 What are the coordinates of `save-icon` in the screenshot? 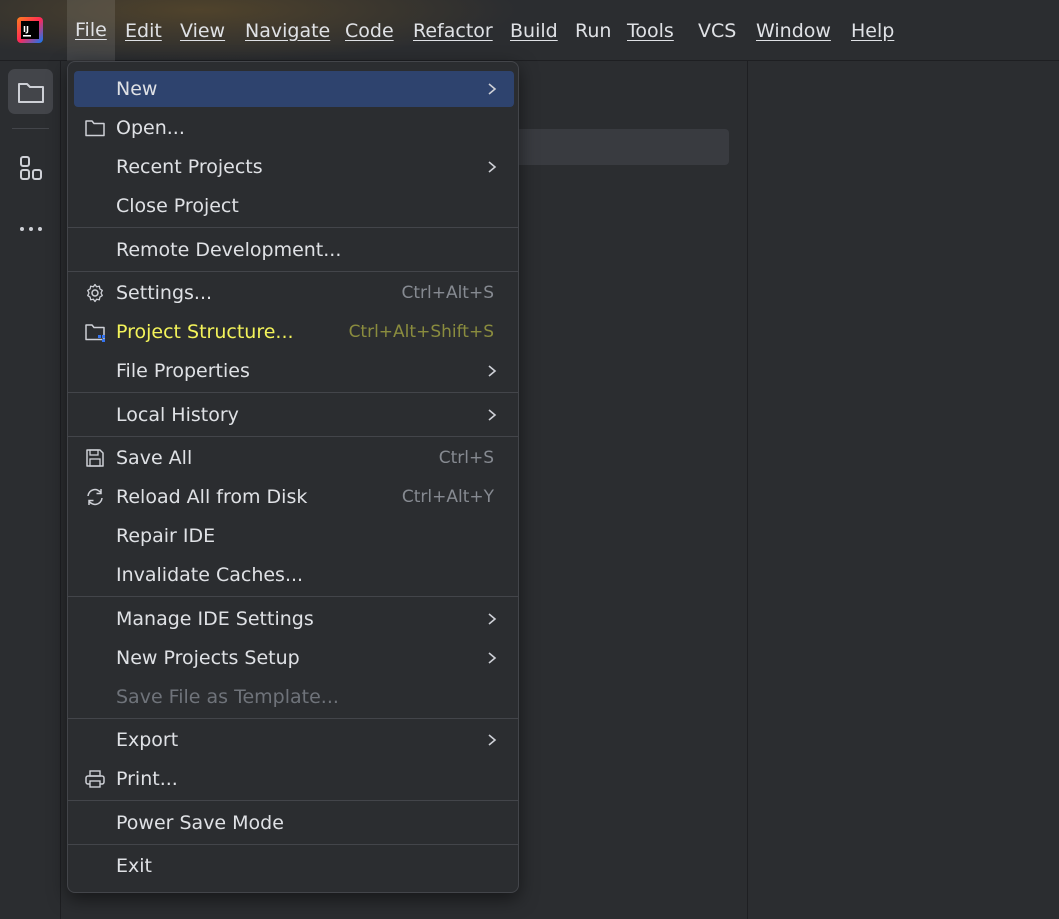 It's located at (95, 458).